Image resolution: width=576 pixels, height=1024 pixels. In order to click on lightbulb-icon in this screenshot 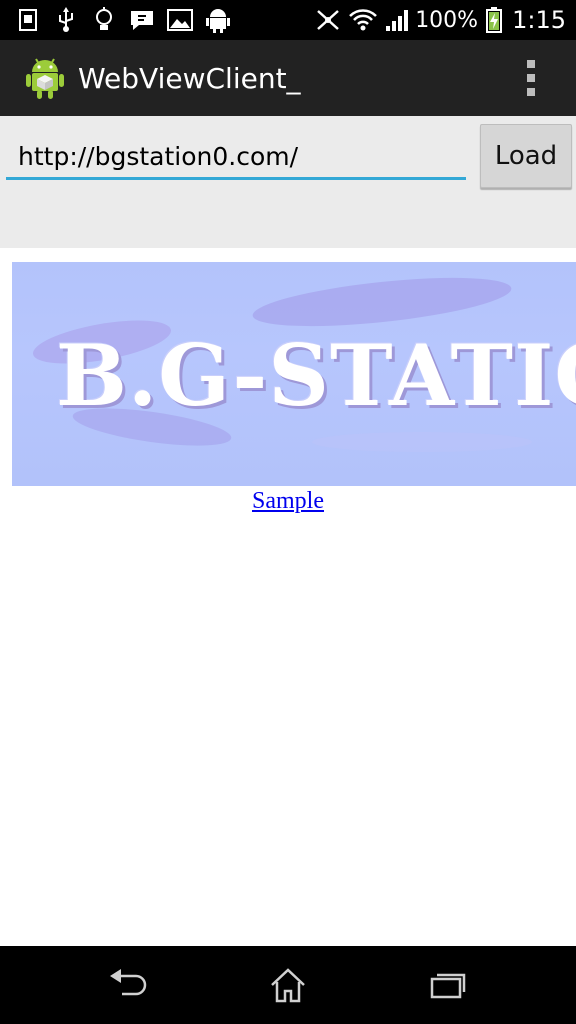, I will do `click(104, 20)`.